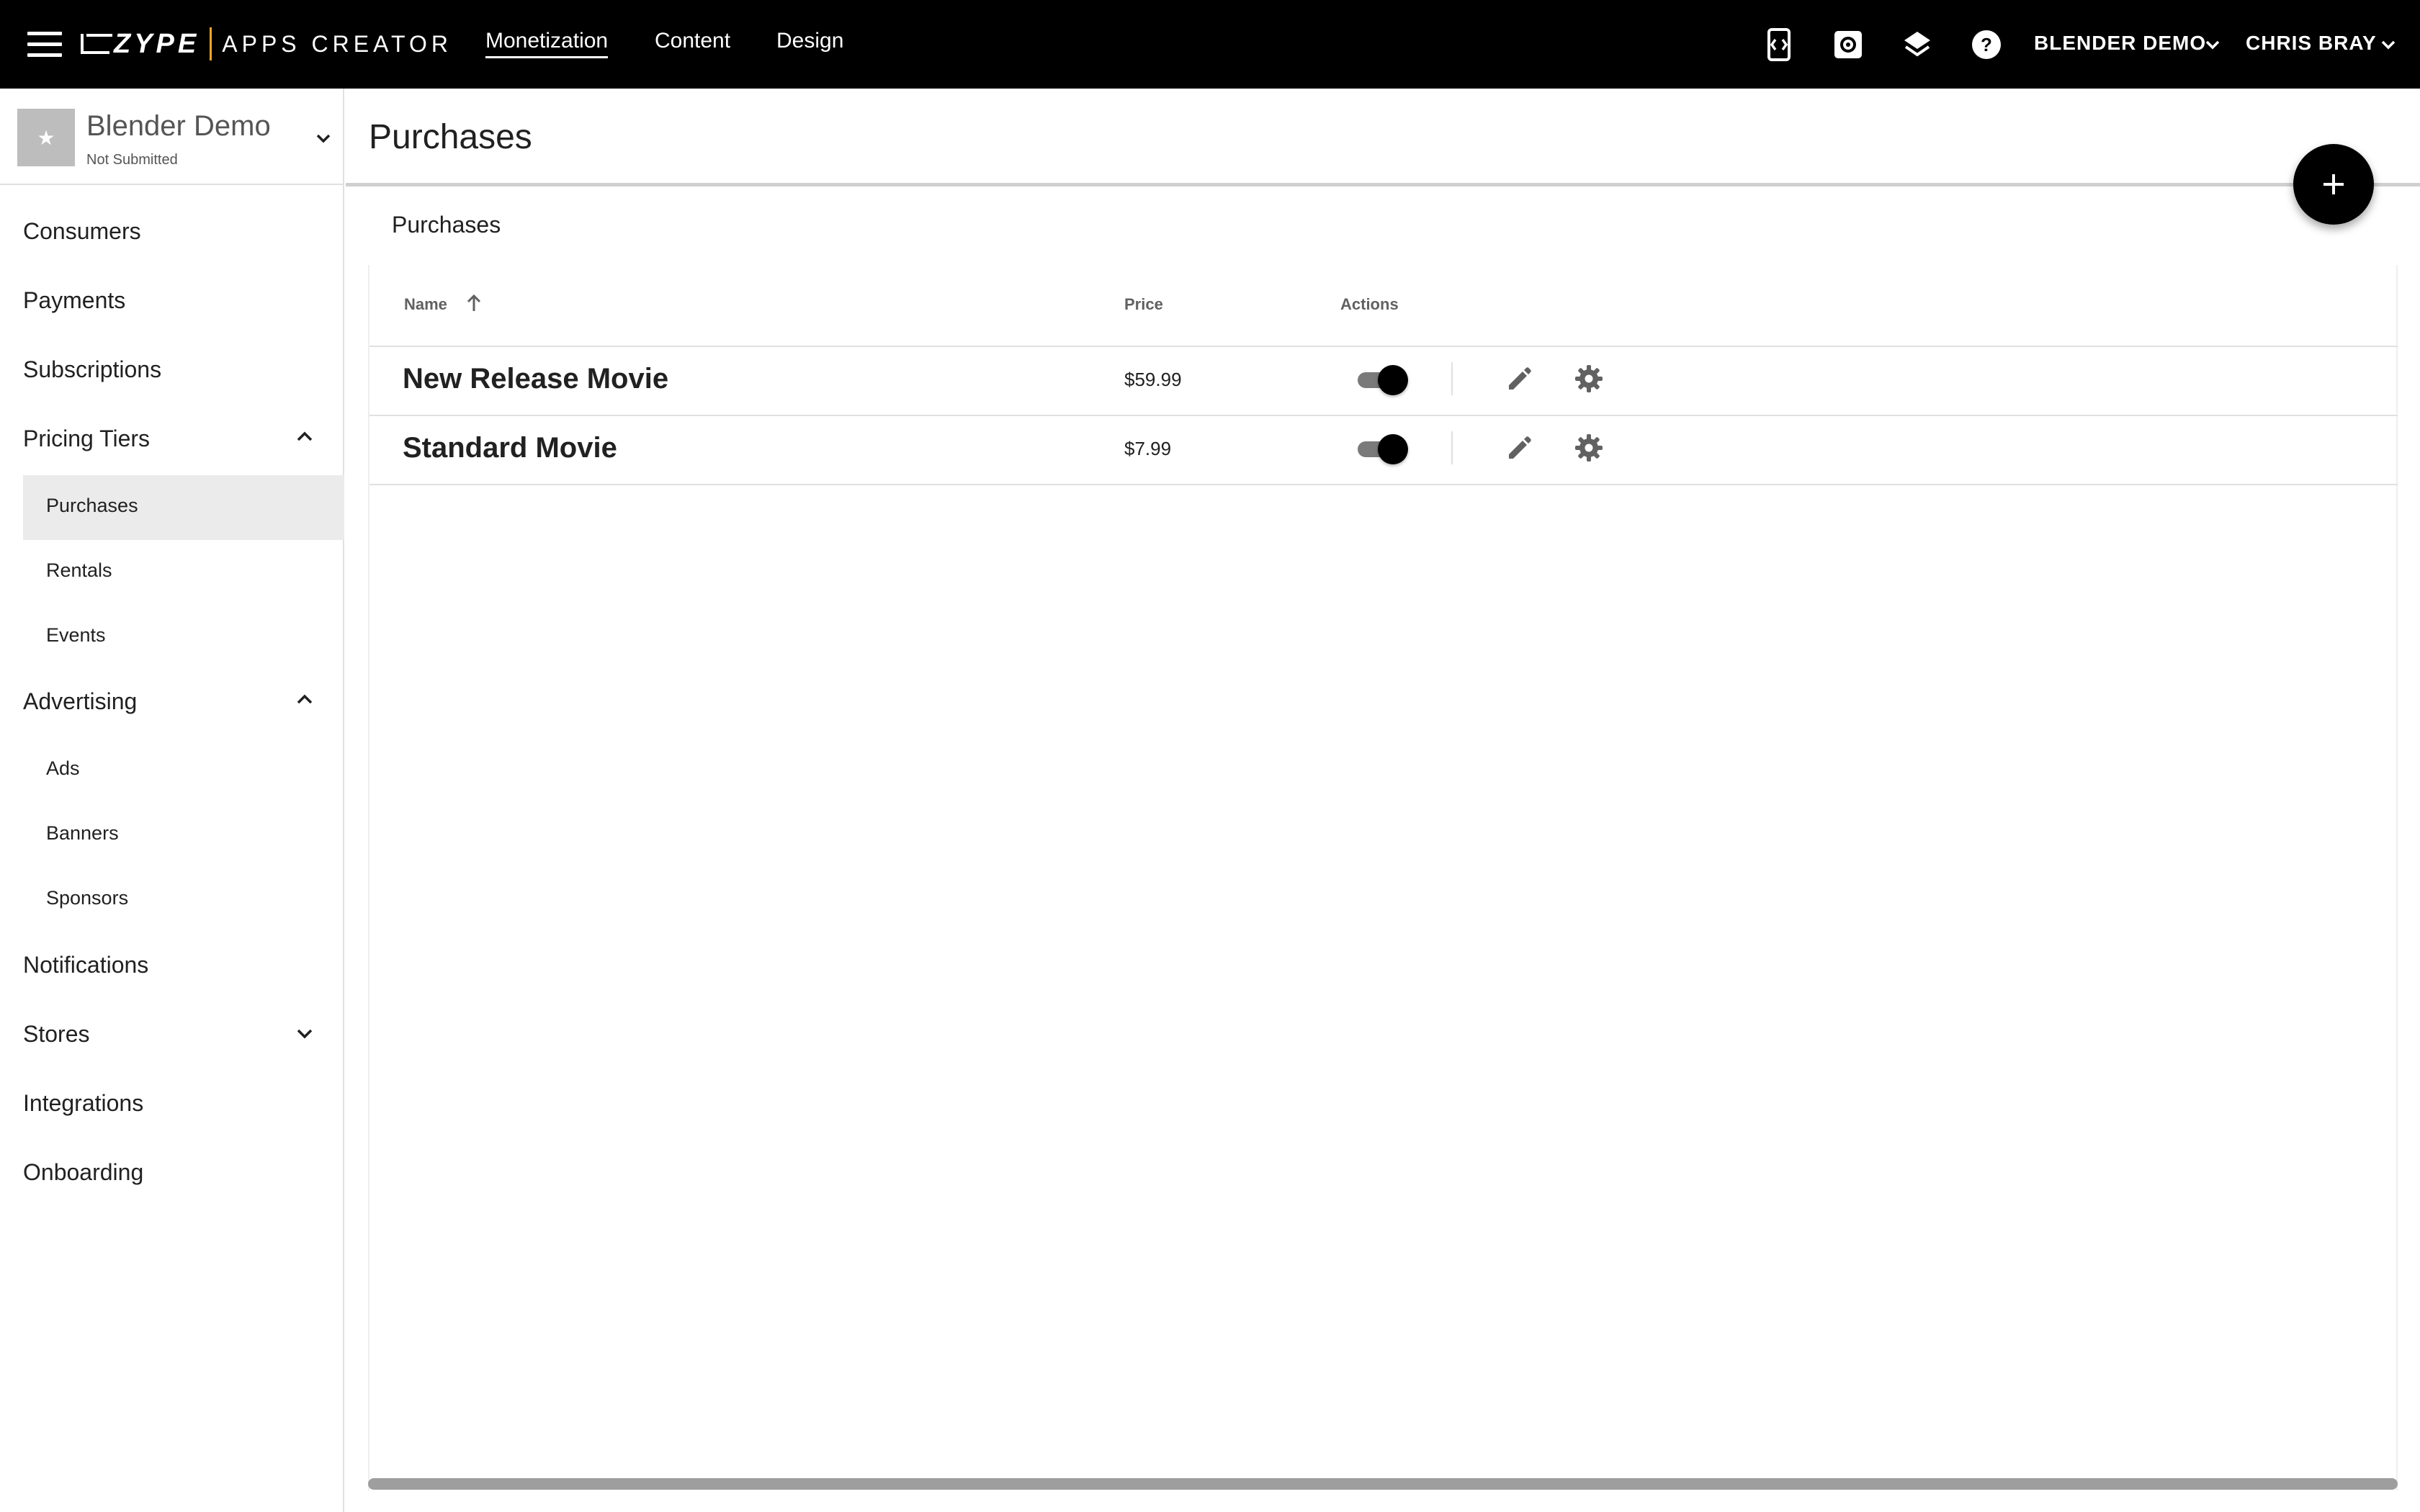 The height and width of the screenshot is (1512, 2420). I want to click on sidebar-item-rentals: Rentals, so click(79, 570).